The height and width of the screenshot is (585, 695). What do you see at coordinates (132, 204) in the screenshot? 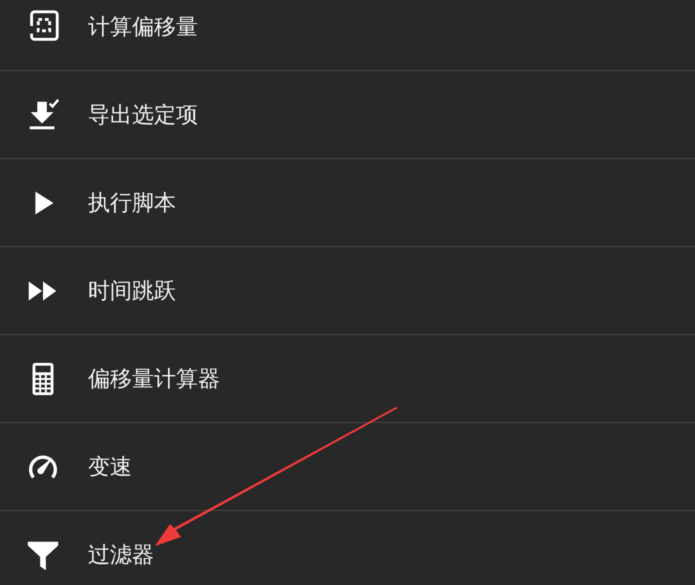
I see `menu-item-label: 执行脚本` at bounding box center [132, 204].